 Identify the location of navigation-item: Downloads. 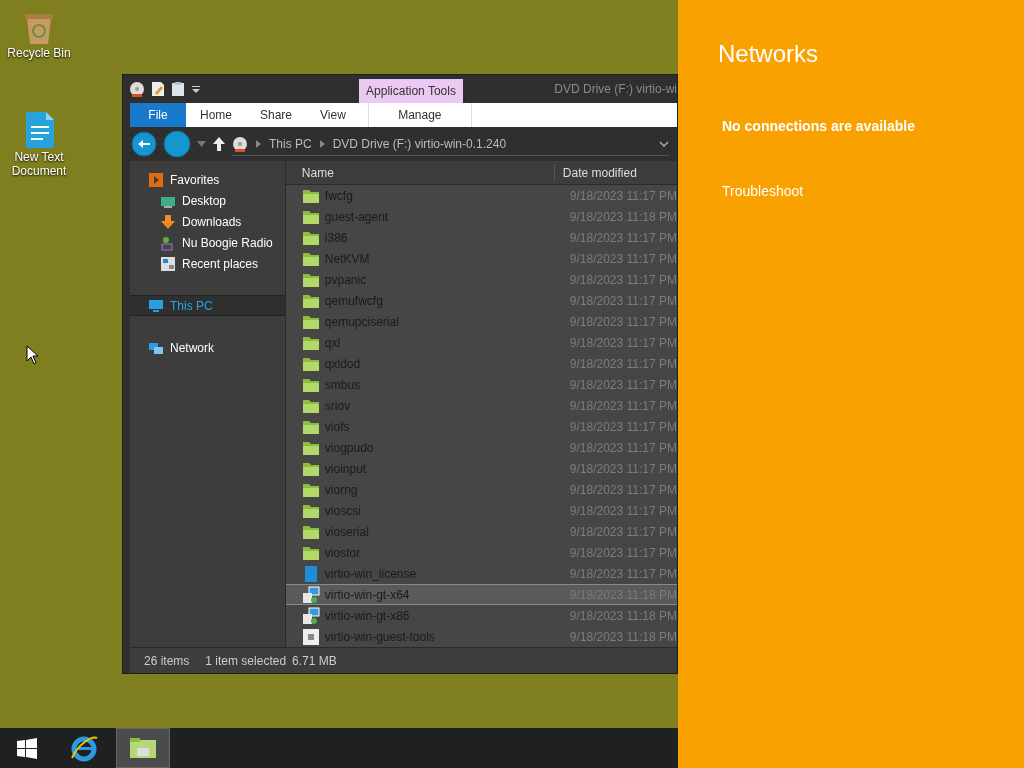
(207, 221).